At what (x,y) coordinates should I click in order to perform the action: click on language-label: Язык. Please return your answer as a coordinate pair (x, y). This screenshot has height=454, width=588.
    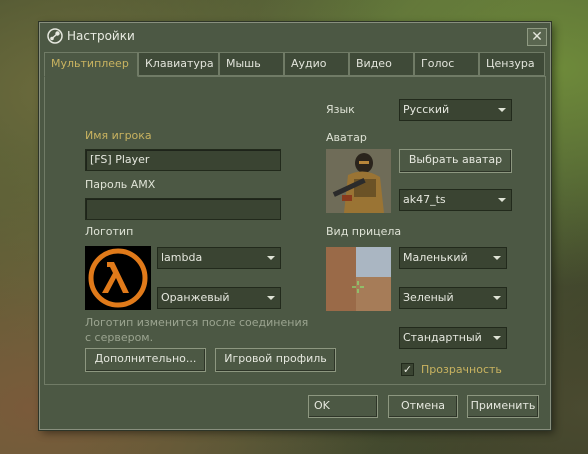
    Looking at the image, I should click on (340, 109).